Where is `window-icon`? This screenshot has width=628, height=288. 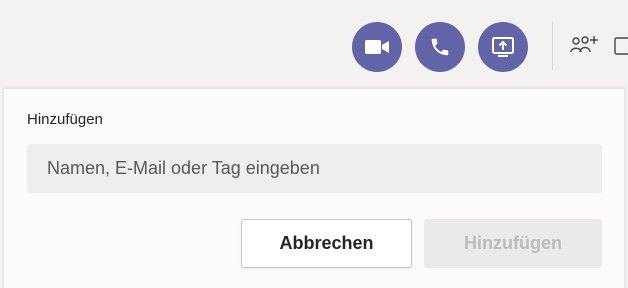
window-icon is located at coordinates (621, 46).